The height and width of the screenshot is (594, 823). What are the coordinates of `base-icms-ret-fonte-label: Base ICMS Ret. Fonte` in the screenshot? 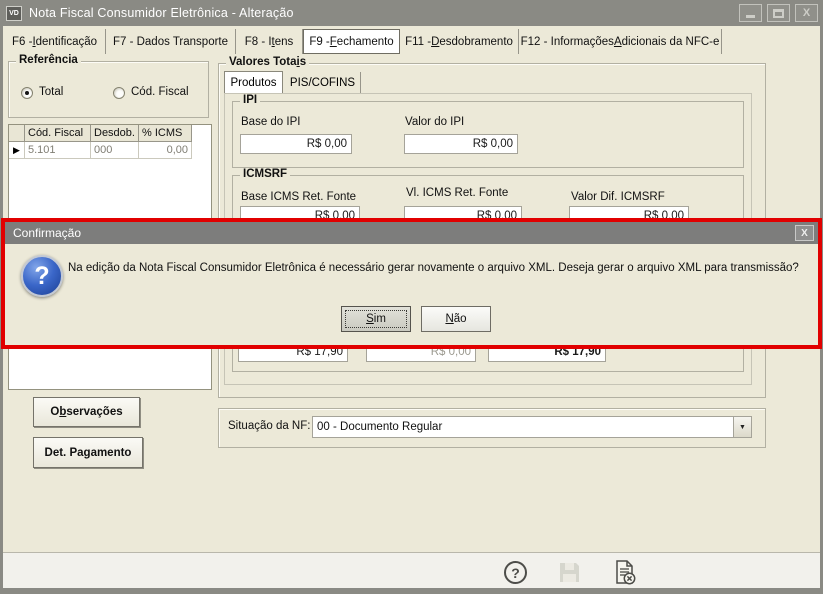 It's located at (299, 197).